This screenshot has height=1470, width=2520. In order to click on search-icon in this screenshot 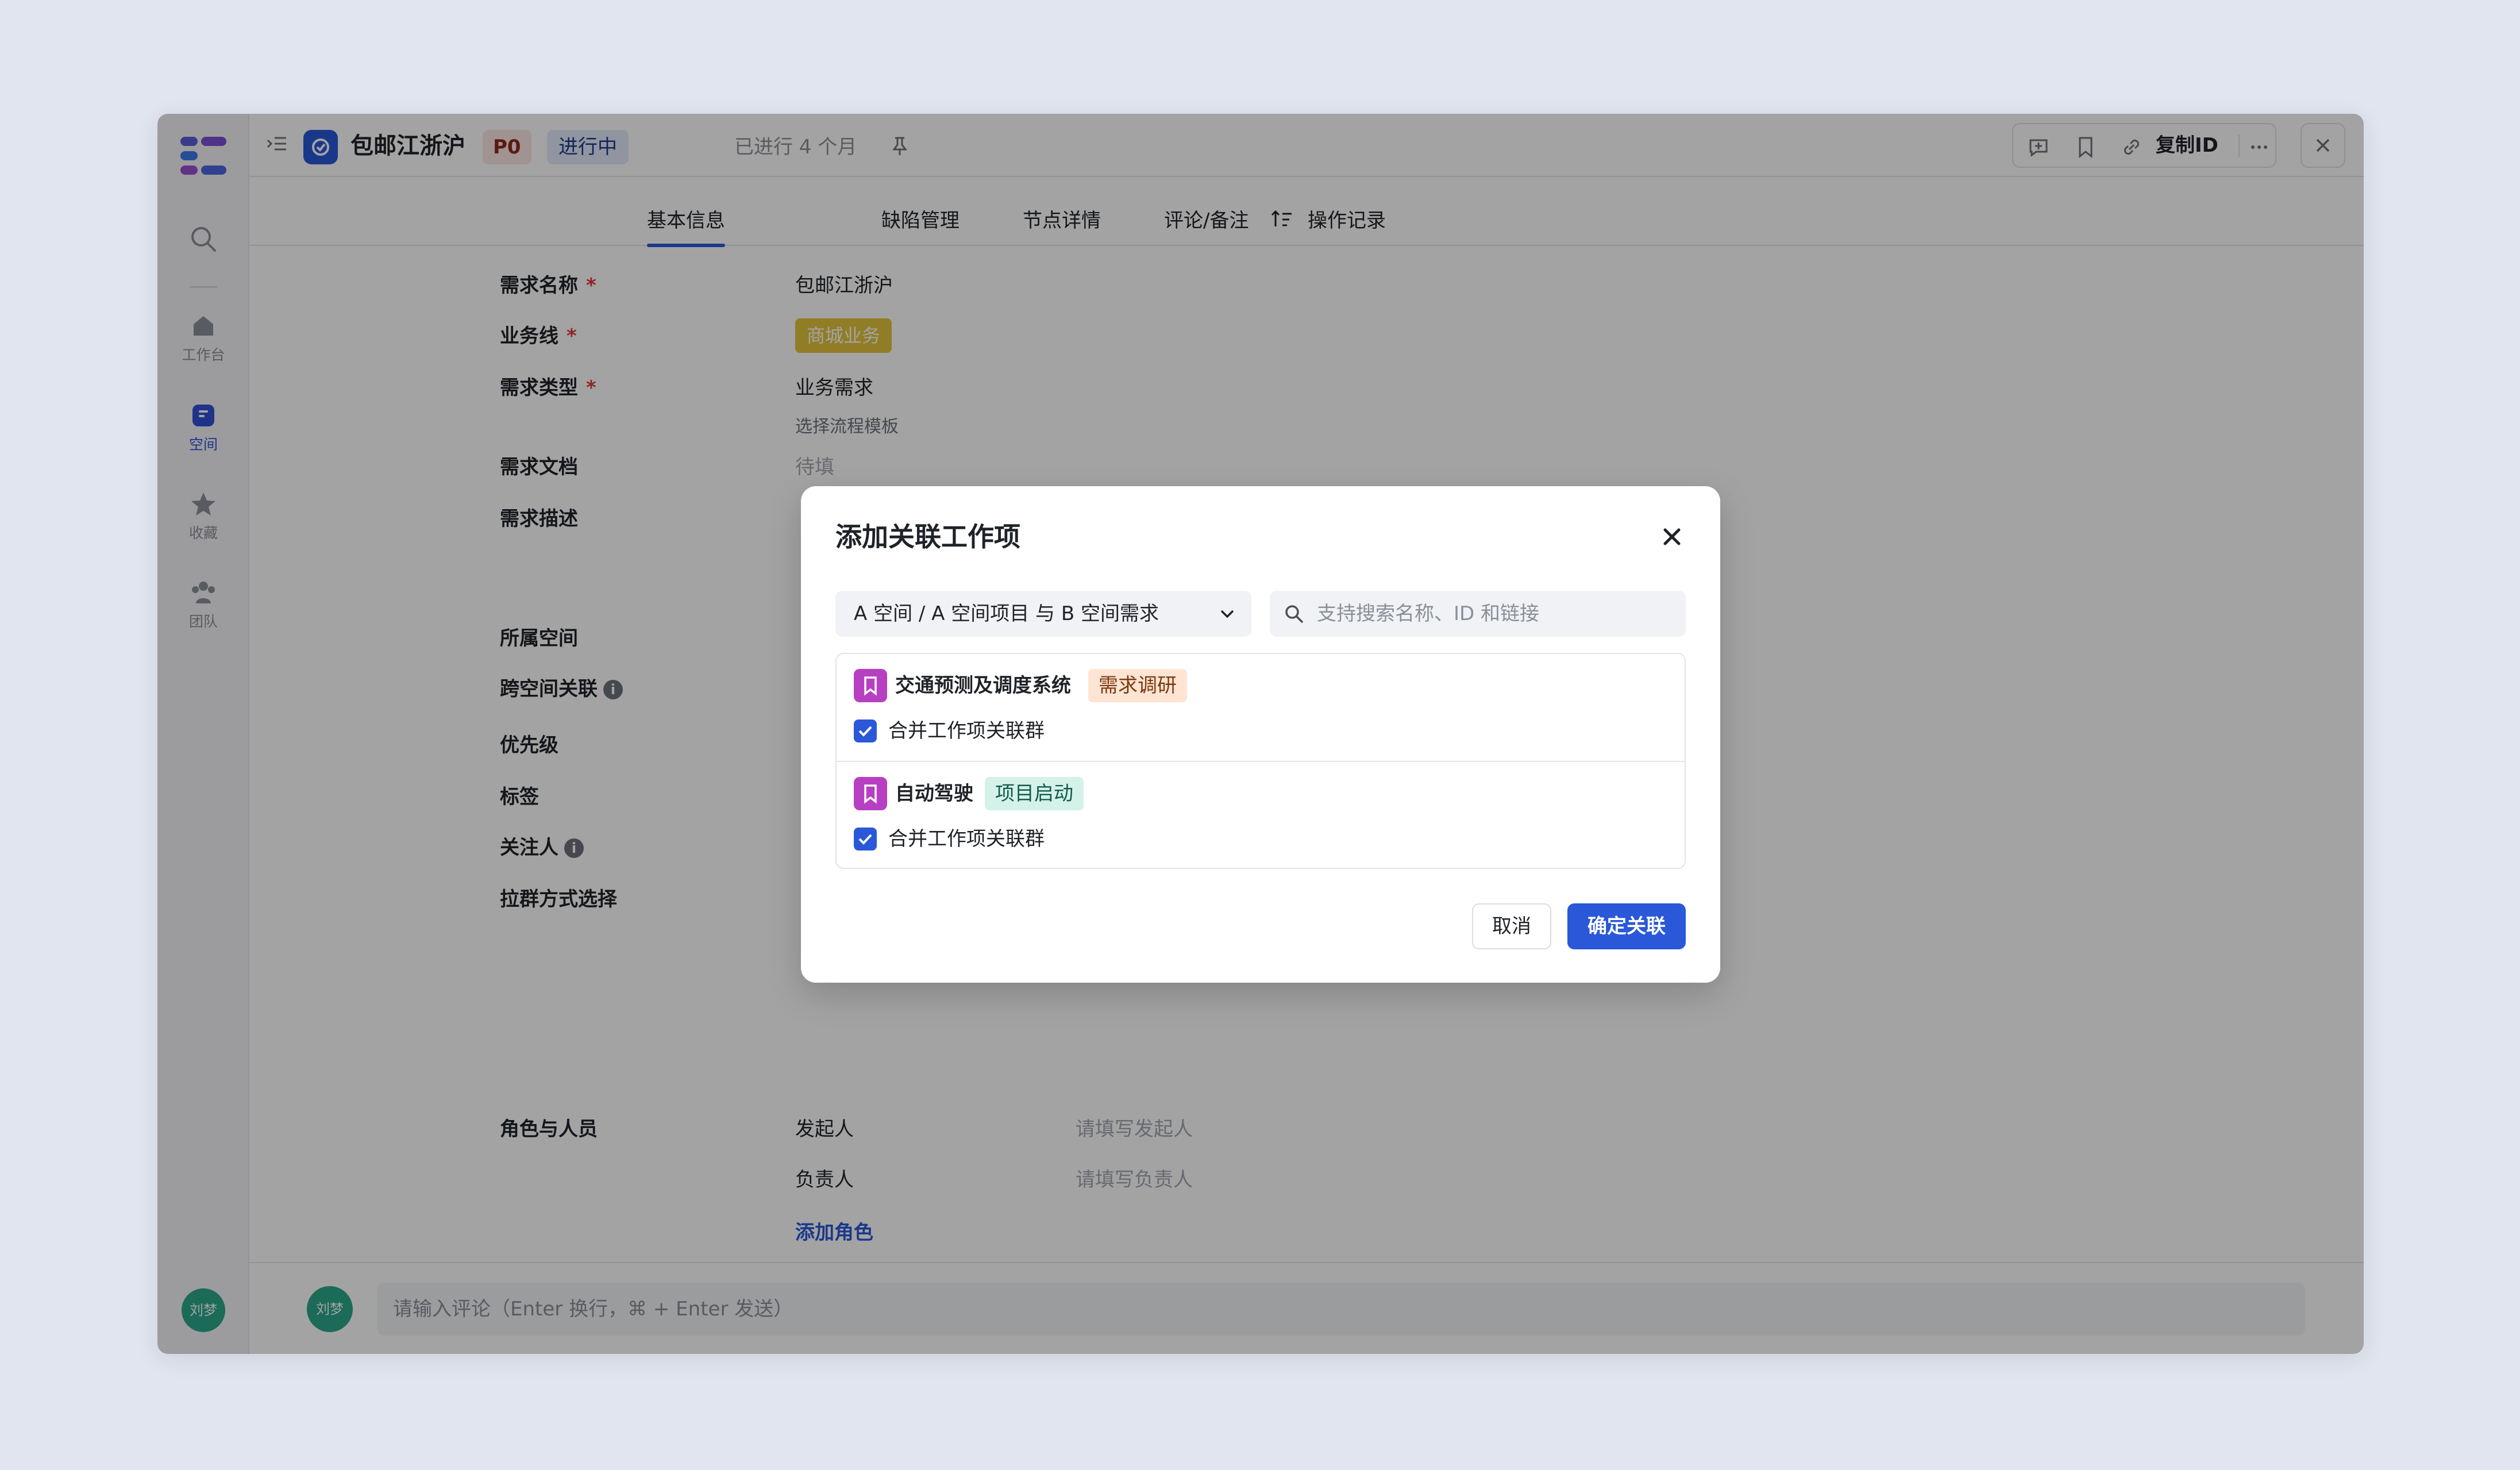, I will do `click(1294, 614)`.